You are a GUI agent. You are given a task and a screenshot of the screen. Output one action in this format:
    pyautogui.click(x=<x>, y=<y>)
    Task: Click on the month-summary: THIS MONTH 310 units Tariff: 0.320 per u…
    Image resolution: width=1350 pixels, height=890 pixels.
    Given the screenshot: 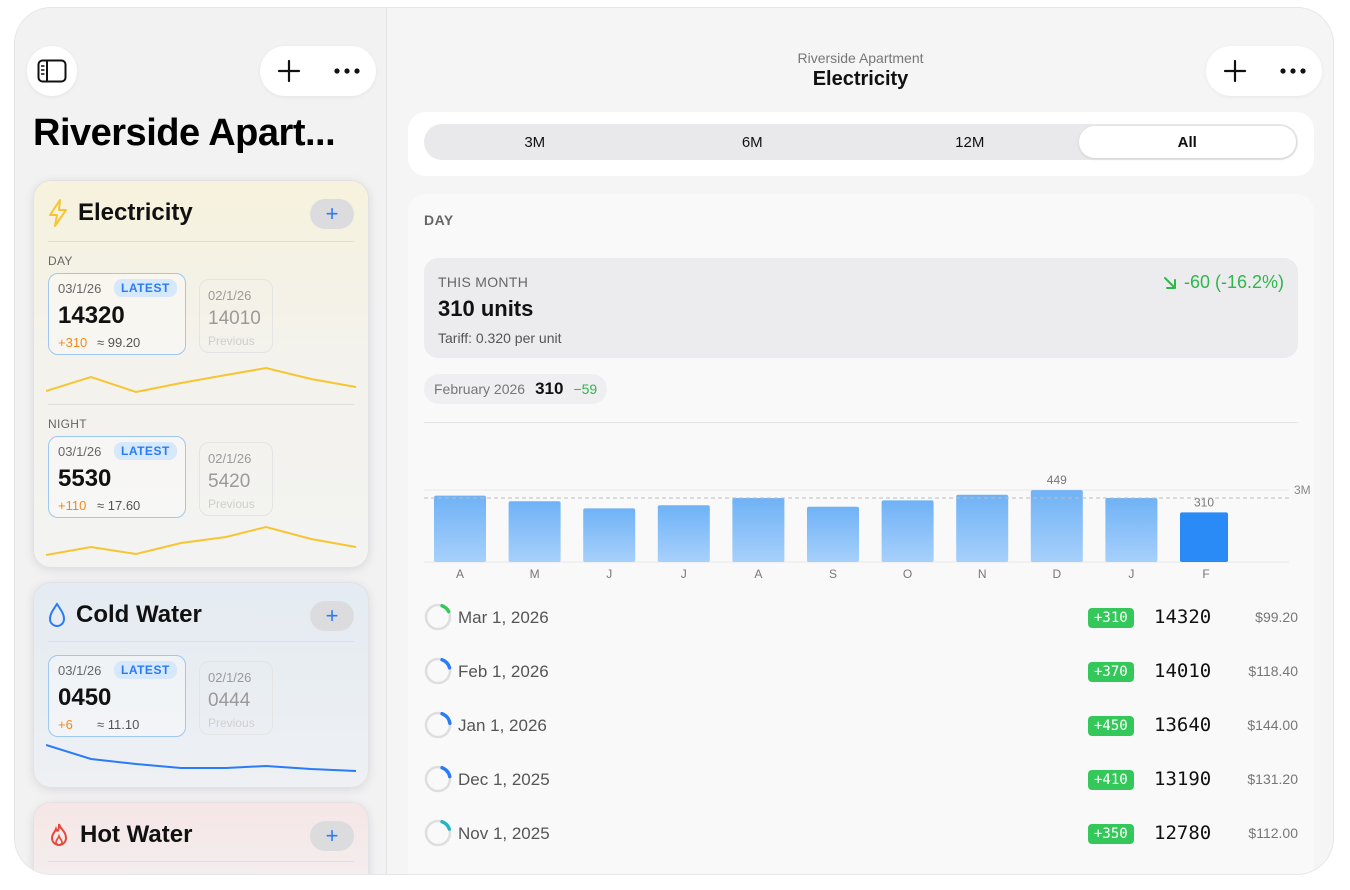 What is the action you would take?
    pyautogui.click(x=861, y=308)
    